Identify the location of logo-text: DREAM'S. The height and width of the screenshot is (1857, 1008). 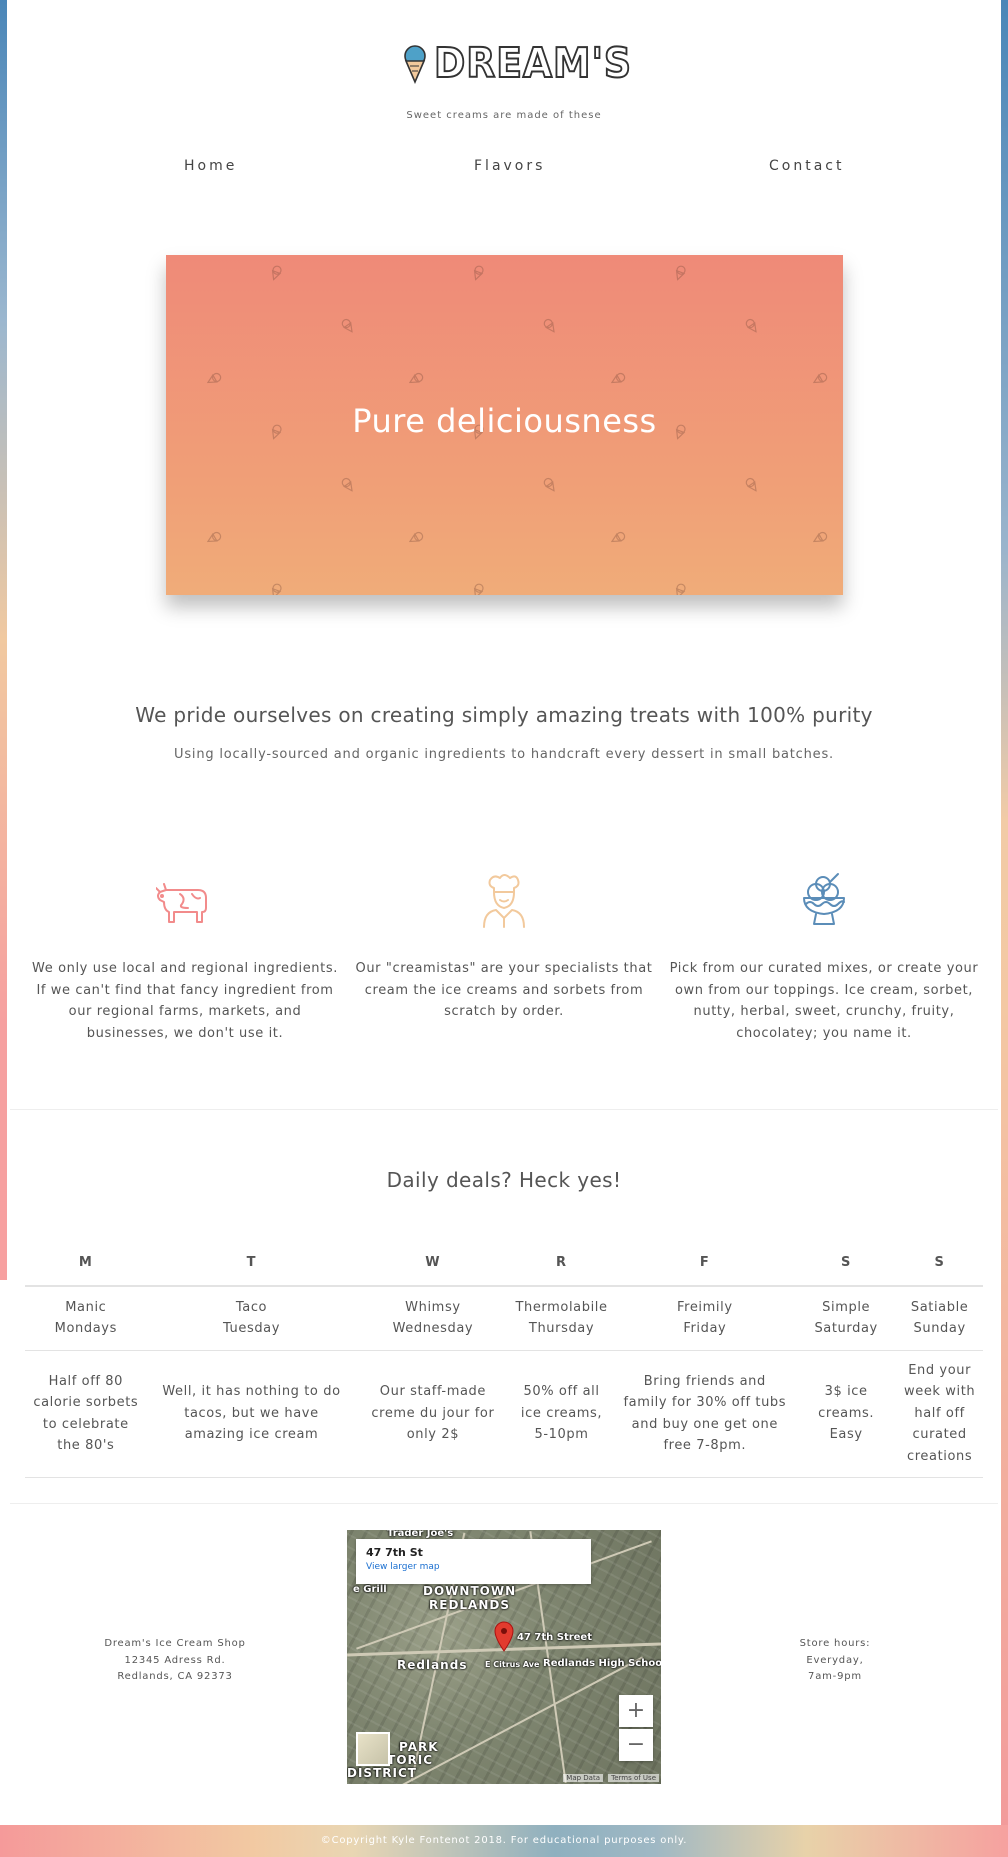
(533, 63).